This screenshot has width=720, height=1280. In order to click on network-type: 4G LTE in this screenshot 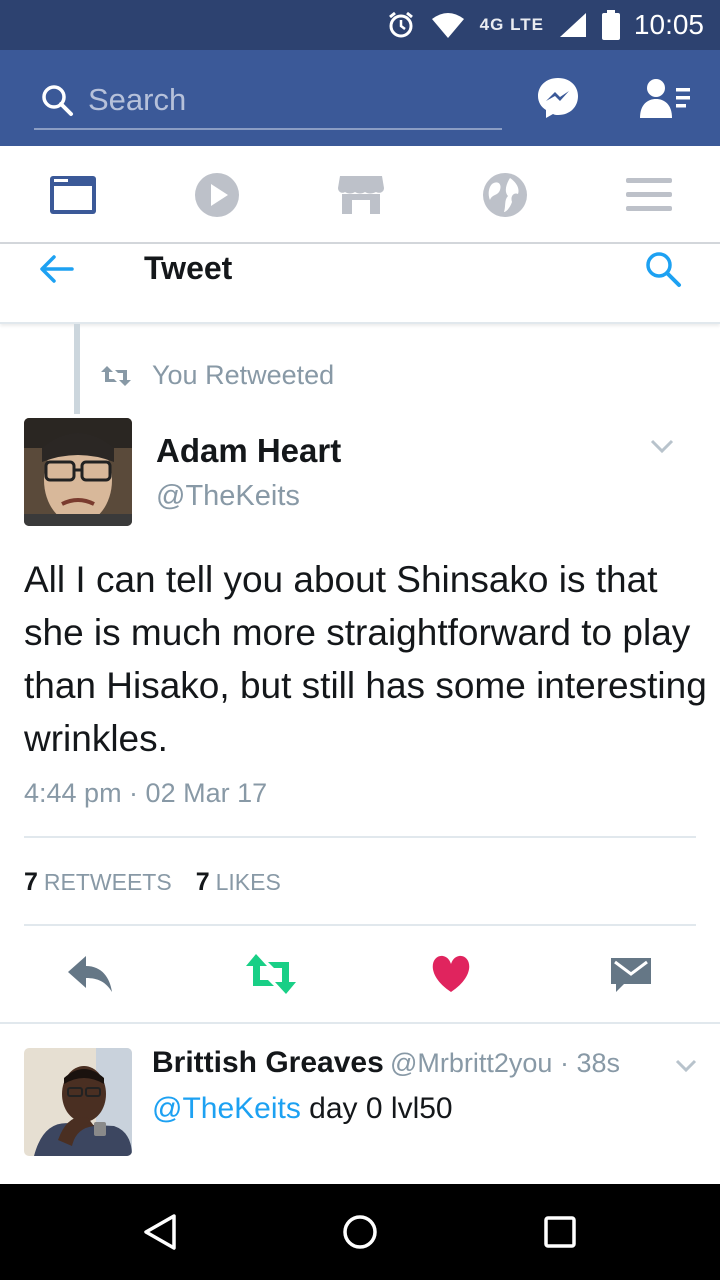, I will do `click(511, 24)`.